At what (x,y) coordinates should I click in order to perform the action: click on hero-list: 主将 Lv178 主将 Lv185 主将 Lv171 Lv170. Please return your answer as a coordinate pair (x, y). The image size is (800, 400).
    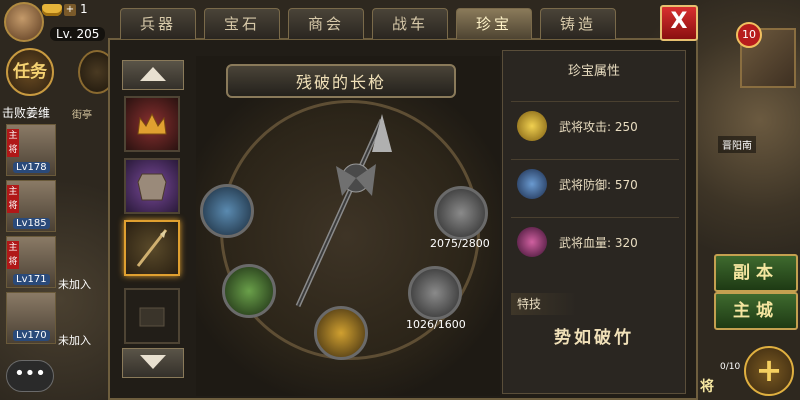
    Looking at the image, I should click on (31, 236).